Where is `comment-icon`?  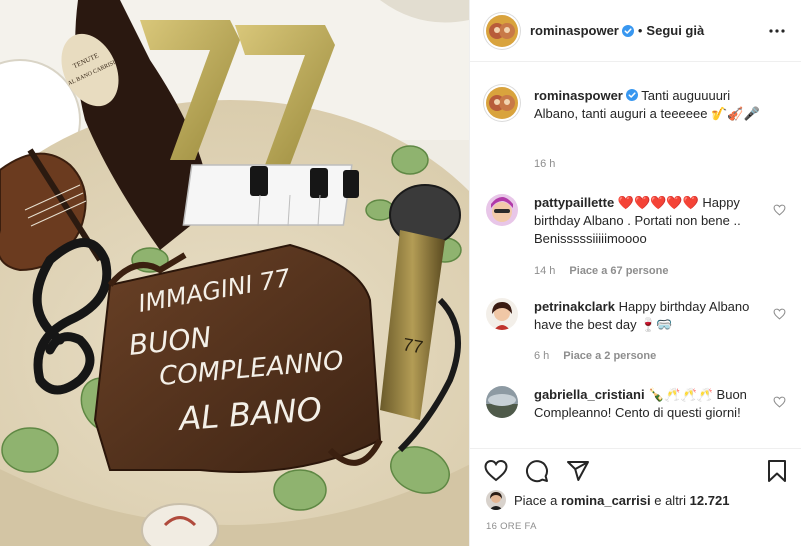 comment-icon is located at coordinates (537, 471).